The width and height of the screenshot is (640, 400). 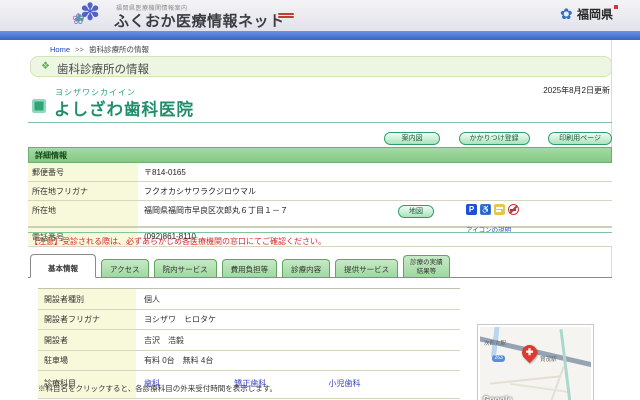 What do you see at coordinates (63, 266) in the screenshot?
I see `tab-basic-info: 基本情報` at bounding box center [63, 266].